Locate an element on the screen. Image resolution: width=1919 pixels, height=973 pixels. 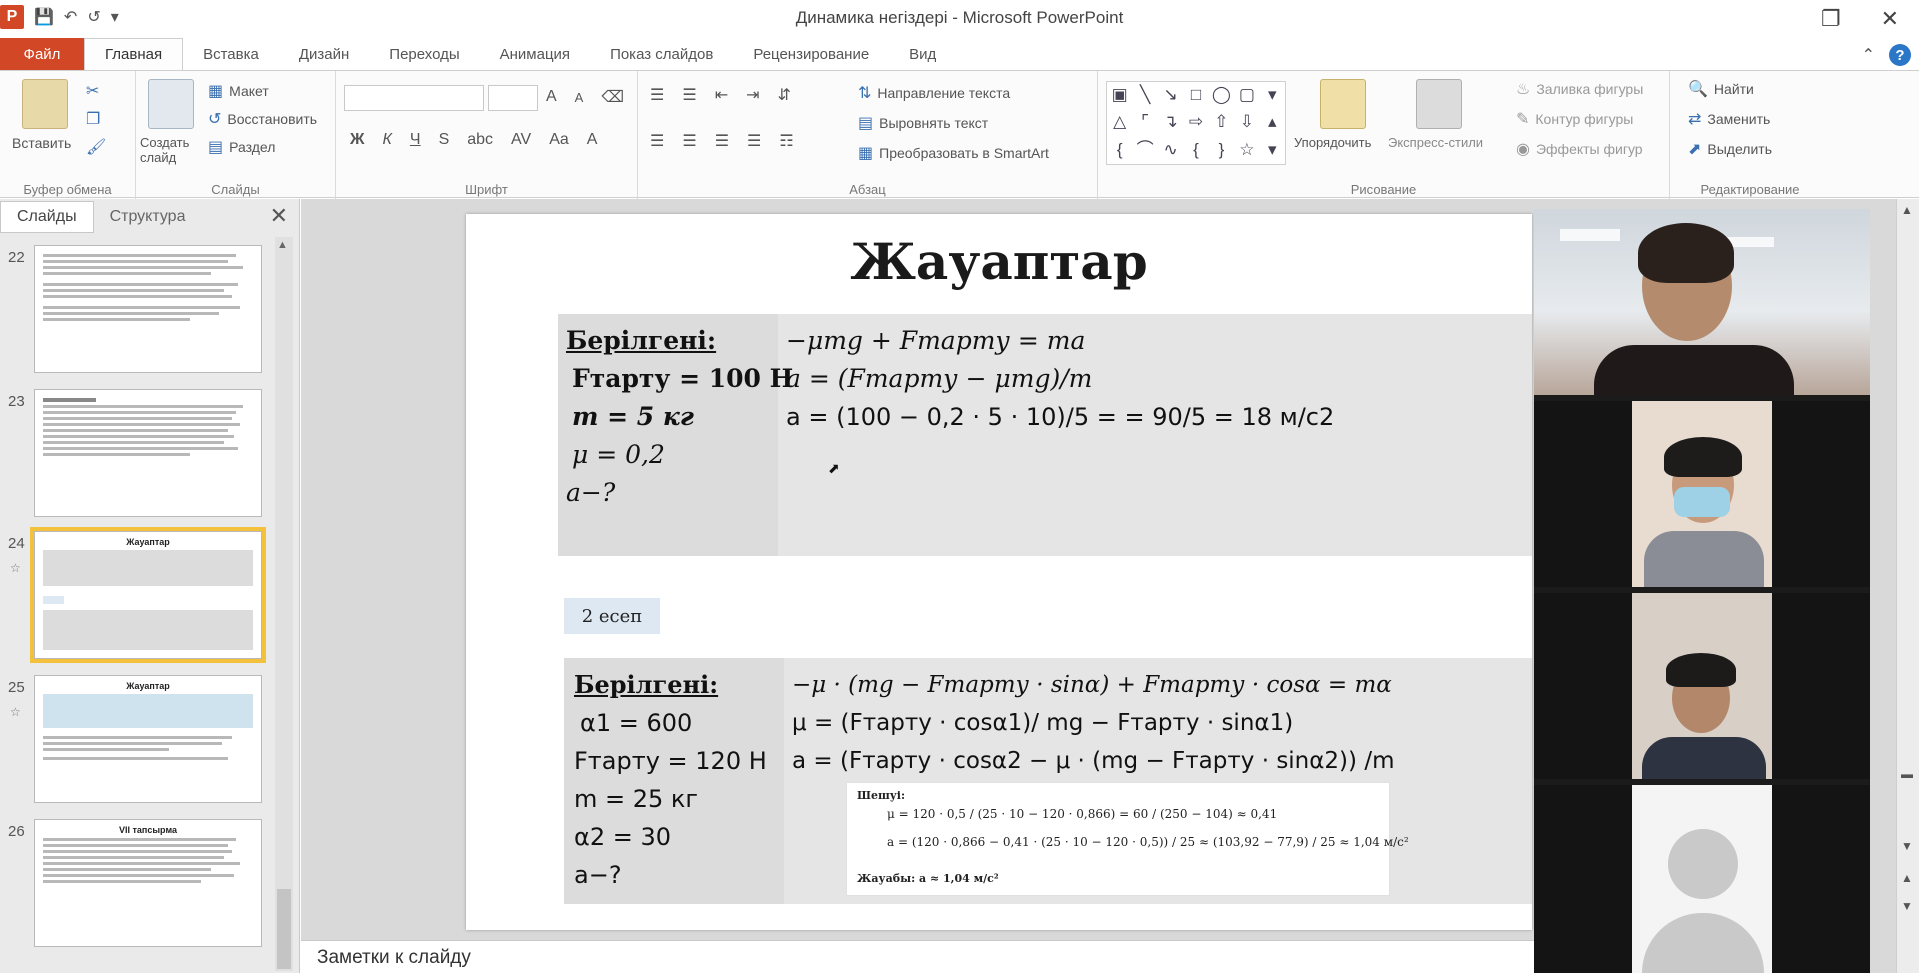
scroll-down-arrow-icon: ▼ is located at coordinates (1907, 846).